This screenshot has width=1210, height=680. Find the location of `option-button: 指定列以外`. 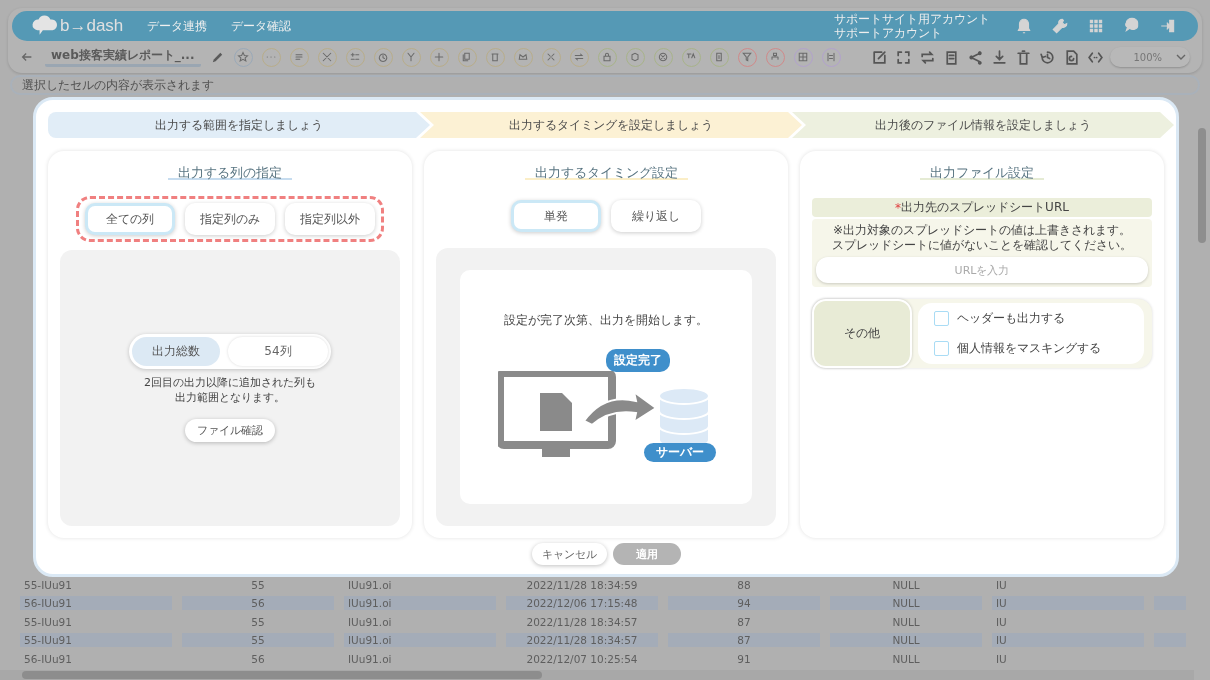

option-button: 指定列以外 is located at coordinates (330, 219).